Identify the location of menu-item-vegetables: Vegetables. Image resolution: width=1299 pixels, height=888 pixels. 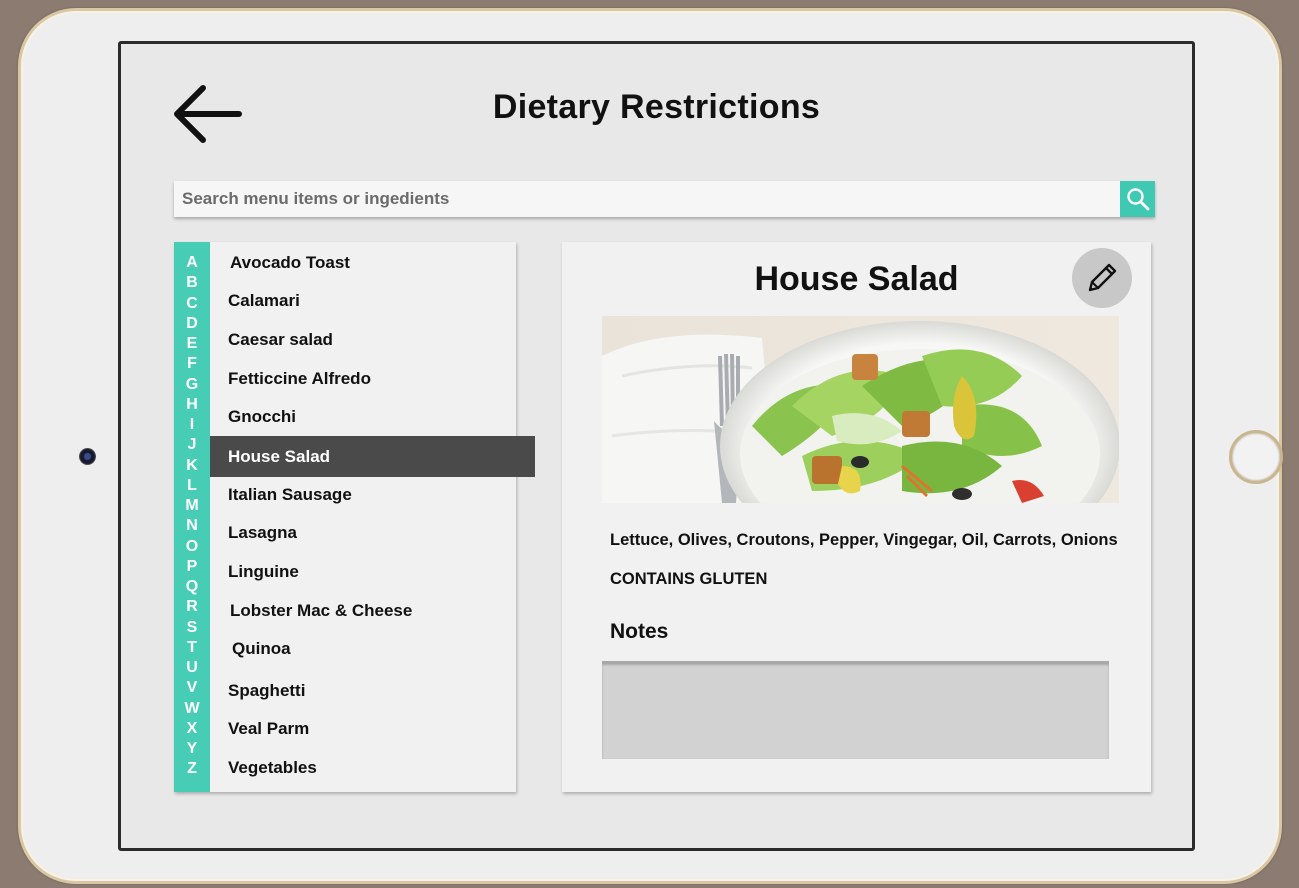
(363, 768).